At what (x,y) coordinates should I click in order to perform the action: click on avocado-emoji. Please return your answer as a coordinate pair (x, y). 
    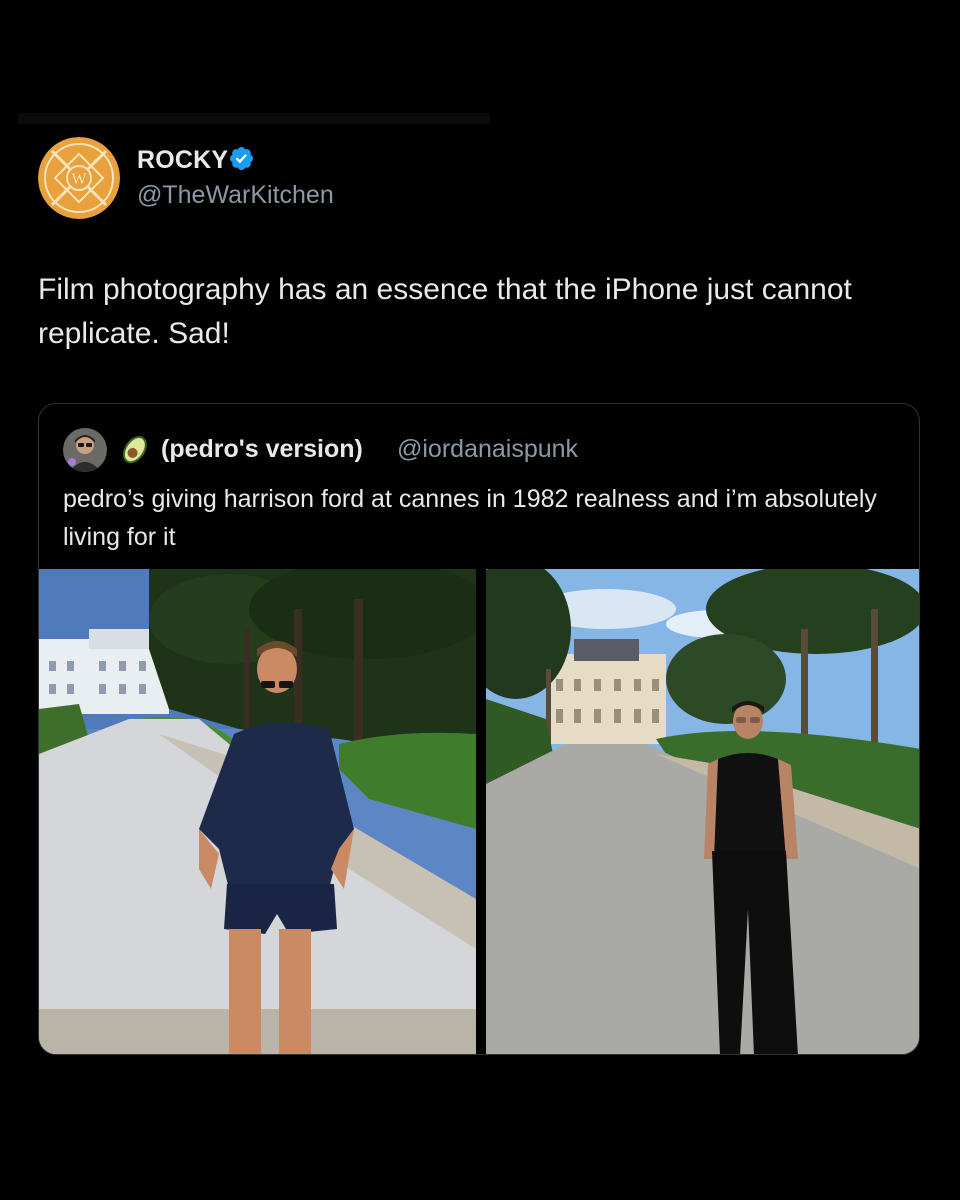
    Looking at the image, I should click on (136, 448).